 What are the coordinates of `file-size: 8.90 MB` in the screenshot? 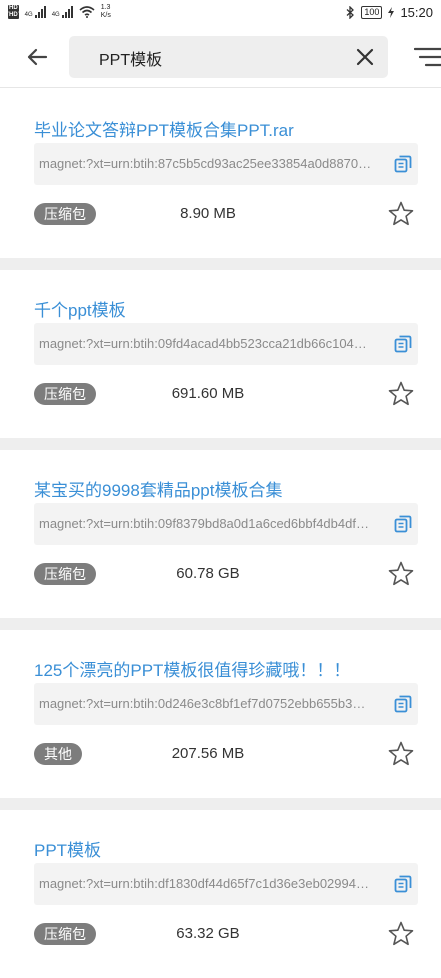 It's located at (208, 213).